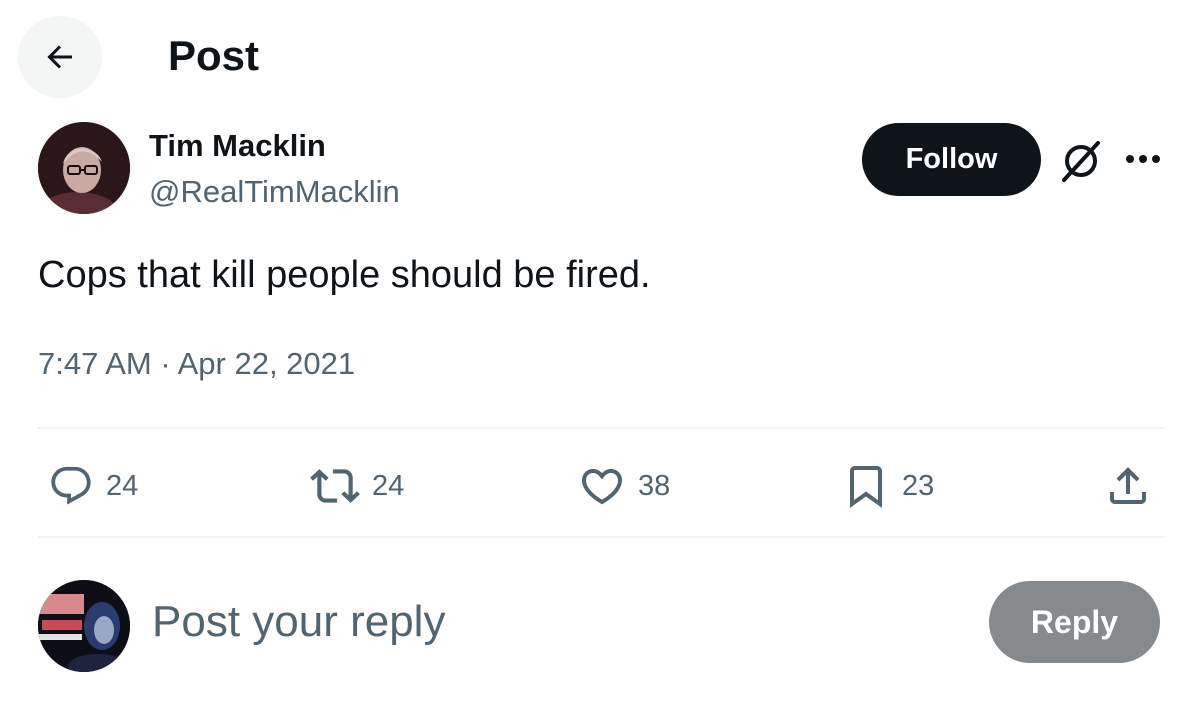  Describe the element at coordinates (95, 363) in the screenshot. I see `post-time: 7:47 AM` at that location.